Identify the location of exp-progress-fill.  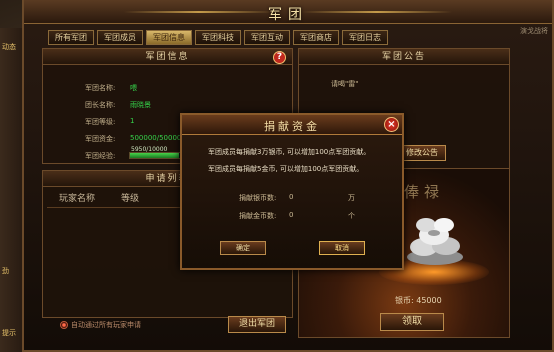
(154, 155).